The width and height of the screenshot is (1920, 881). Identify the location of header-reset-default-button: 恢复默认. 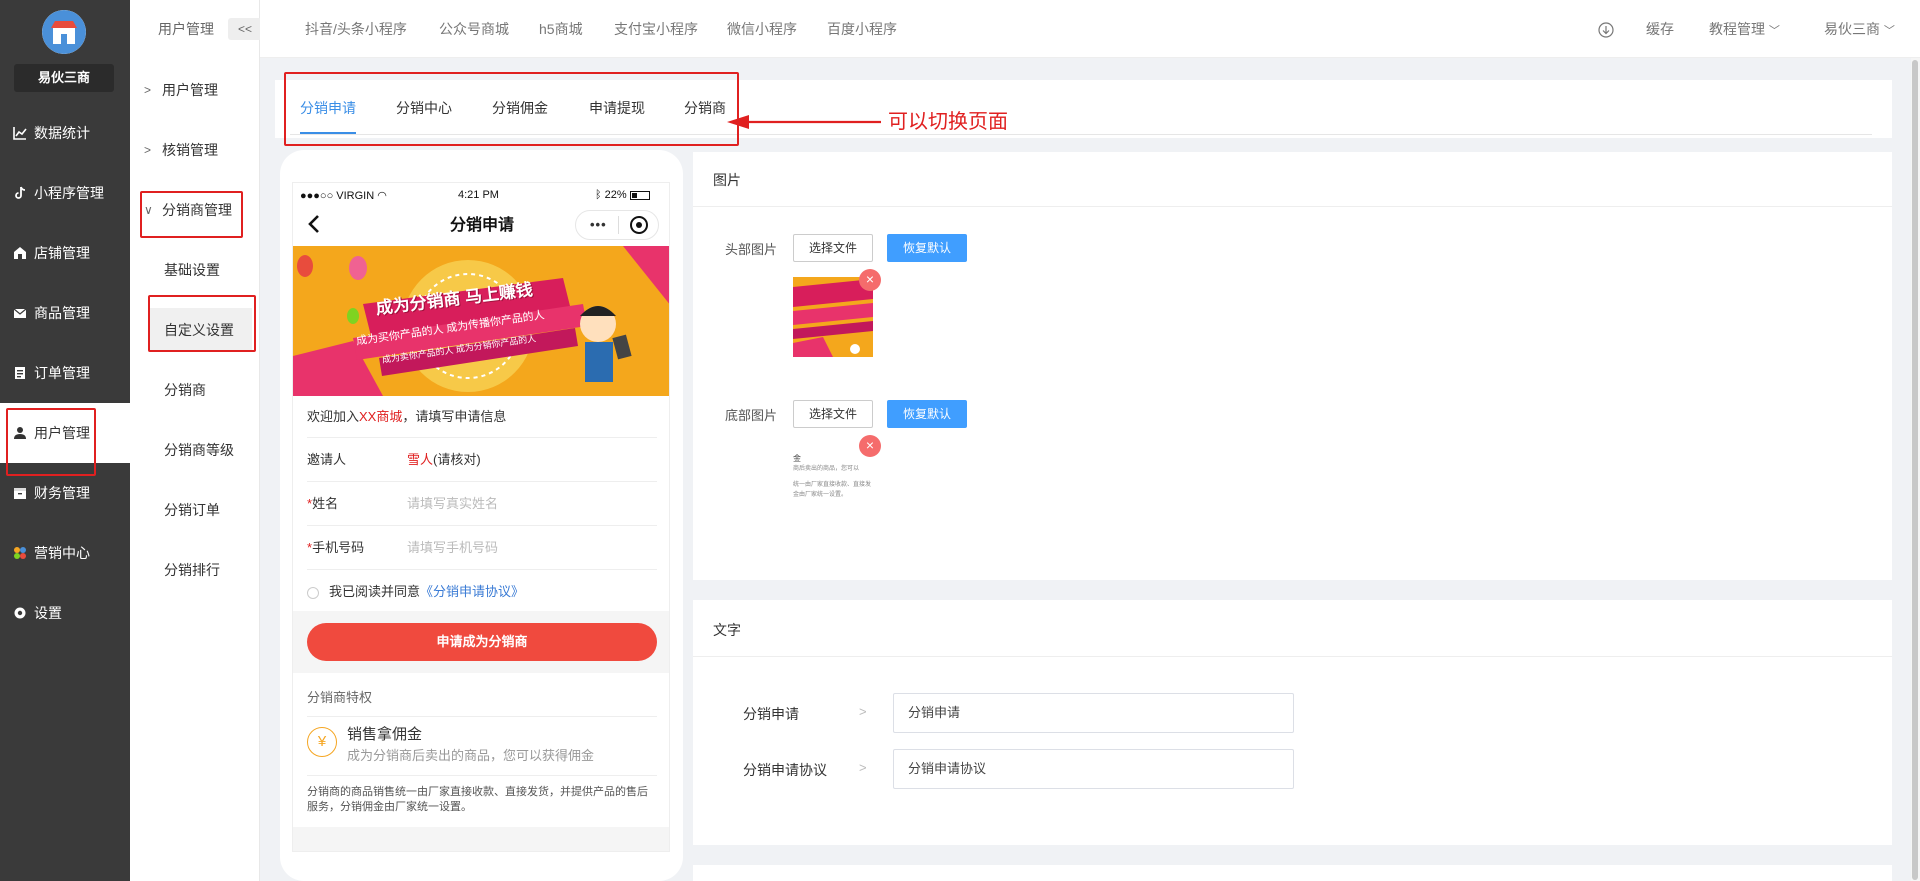
(927, 248).